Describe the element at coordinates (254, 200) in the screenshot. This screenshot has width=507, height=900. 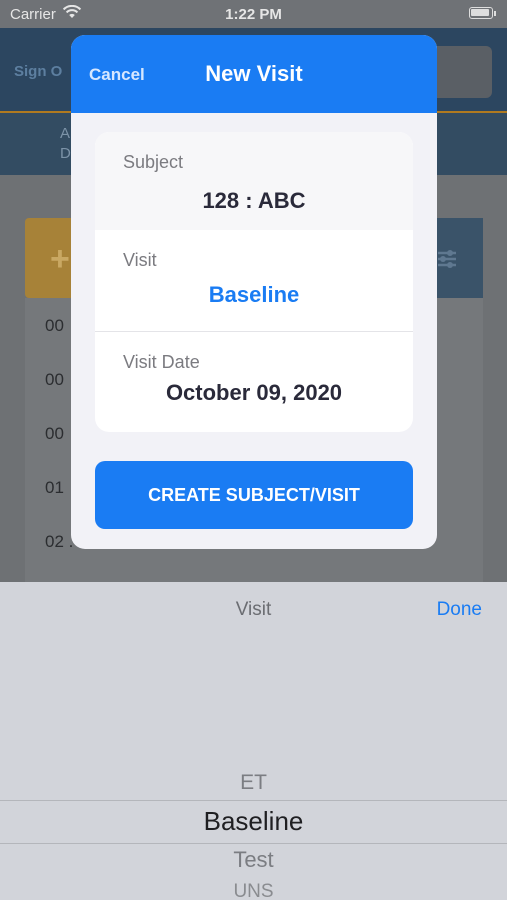
I see `subject-value: 128 : ABC` at that location.